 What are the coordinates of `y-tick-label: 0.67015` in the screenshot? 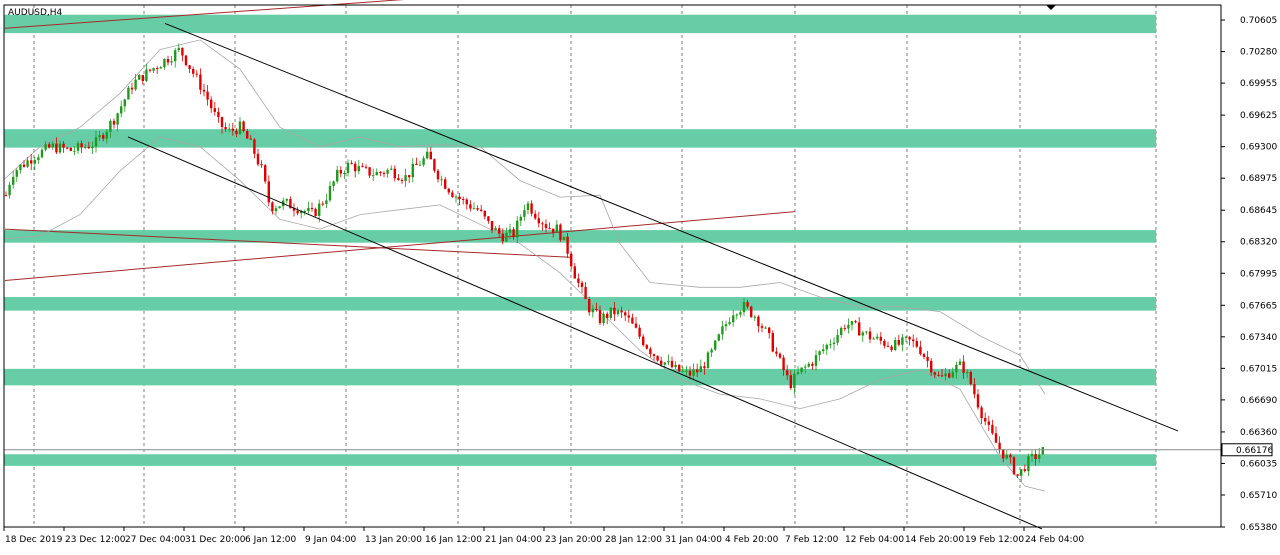 It's located at (1258, 369).